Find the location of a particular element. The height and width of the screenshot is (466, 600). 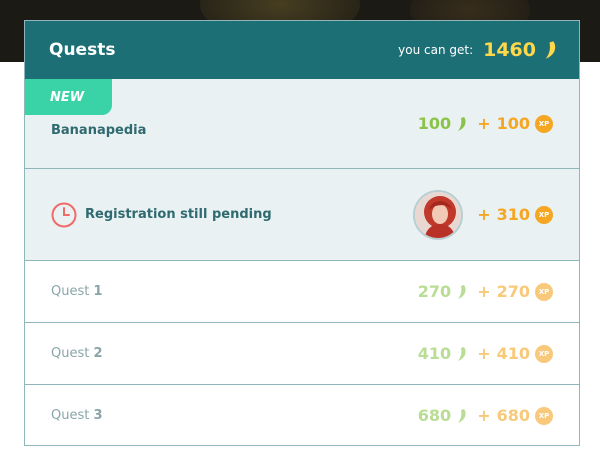

banana-reward: 100 is located at coordinates (442, 123).